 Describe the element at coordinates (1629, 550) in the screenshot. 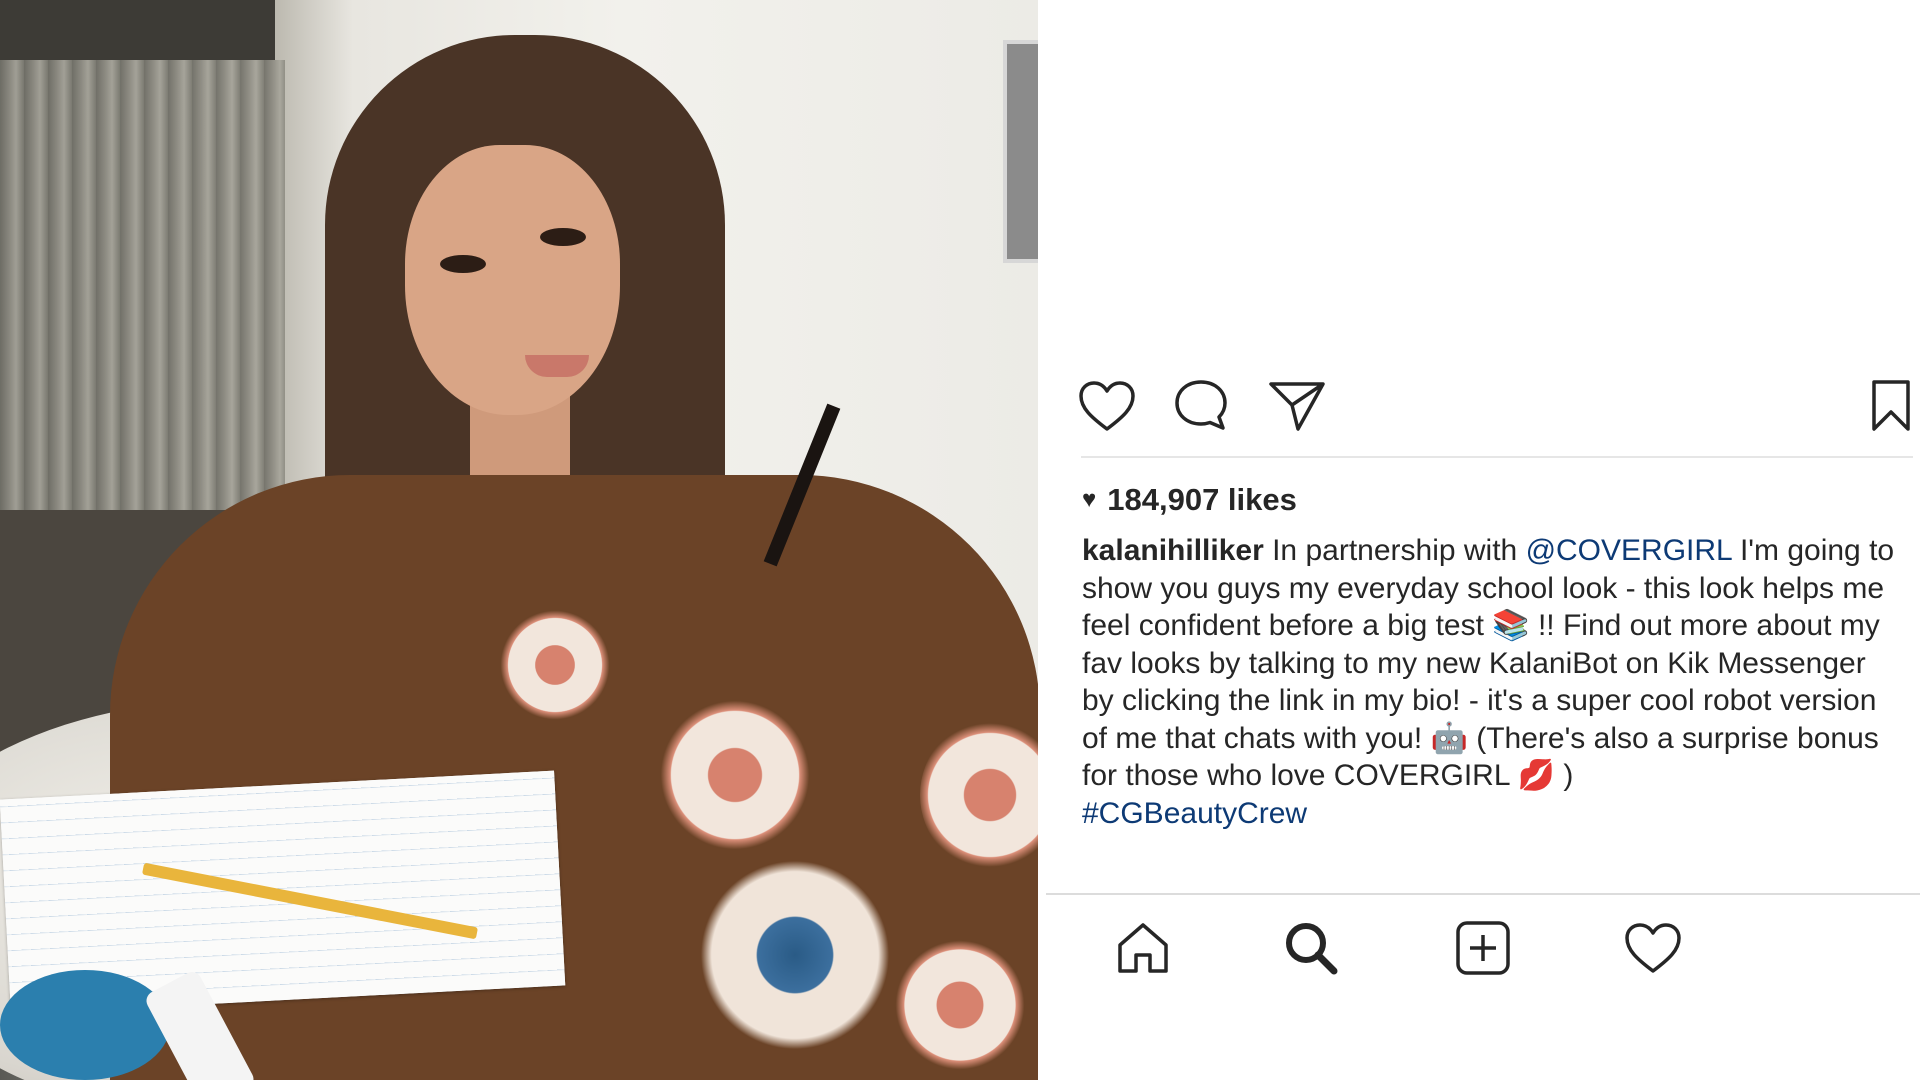

I see `caption-mention: @COVERGIRL` at that location.